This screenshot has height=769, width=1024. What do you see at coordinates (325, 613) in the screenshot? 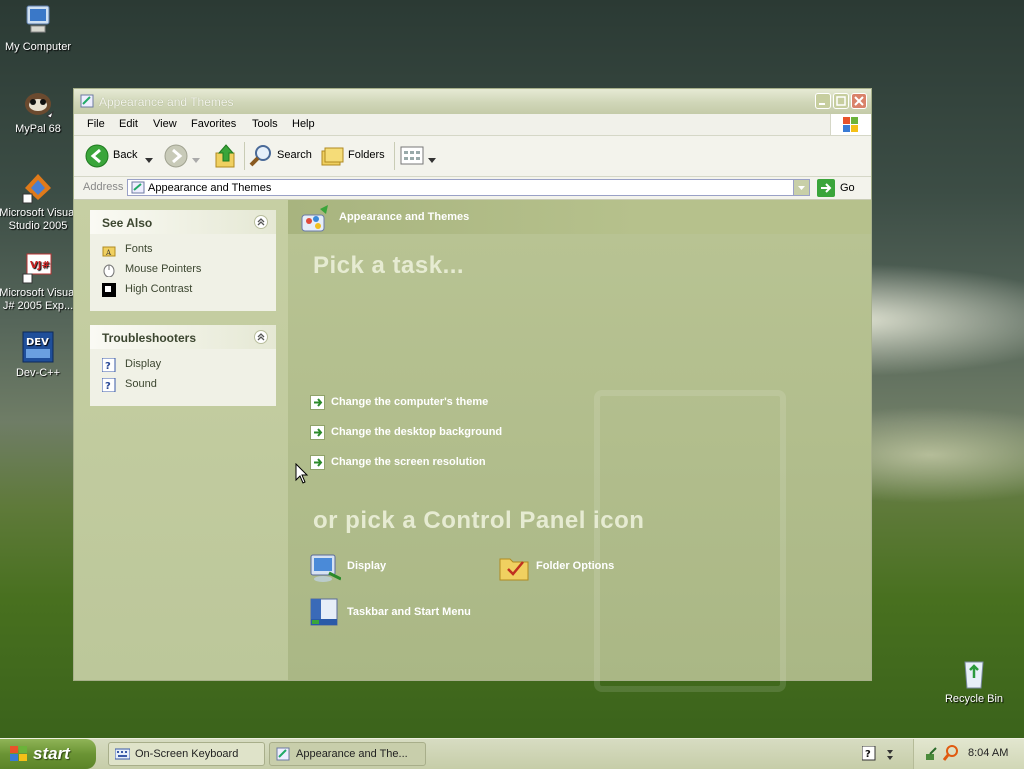
I see `taskbar-start-menu-icon` at bounding box center [325, 613].